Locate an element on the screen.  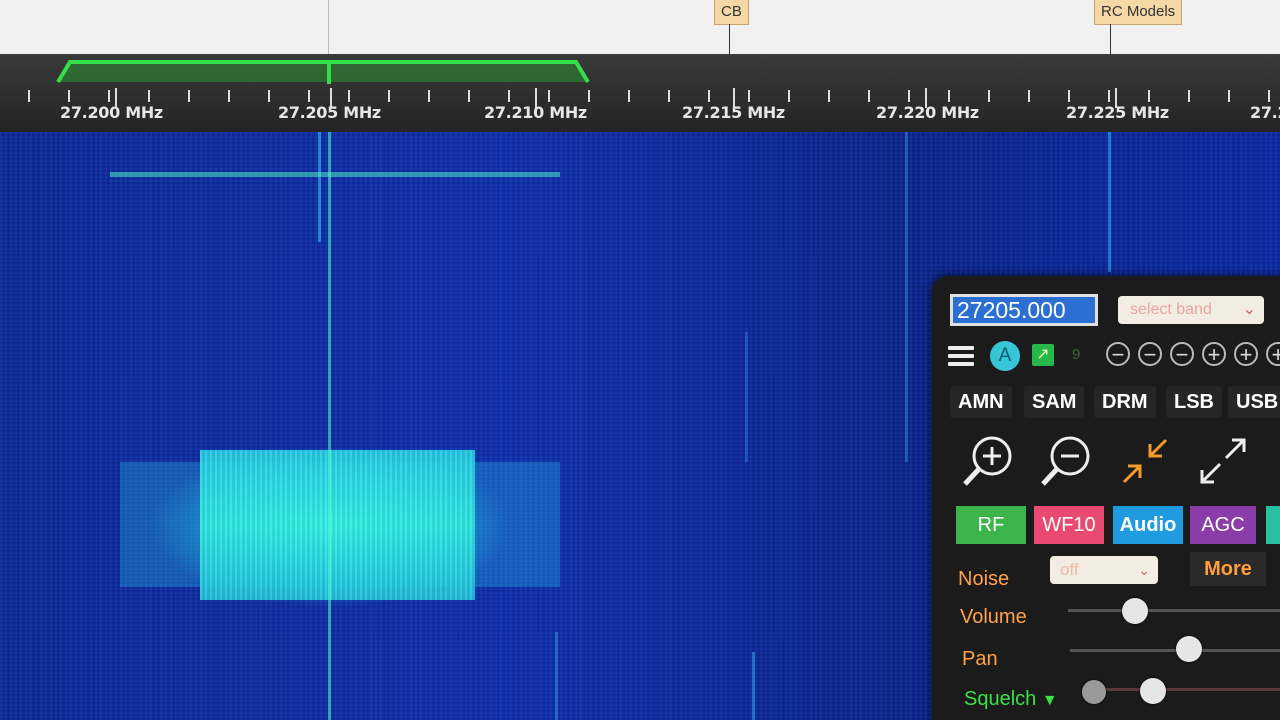
squelch-label-text: Squelch is located at coordinates (1000, 699).